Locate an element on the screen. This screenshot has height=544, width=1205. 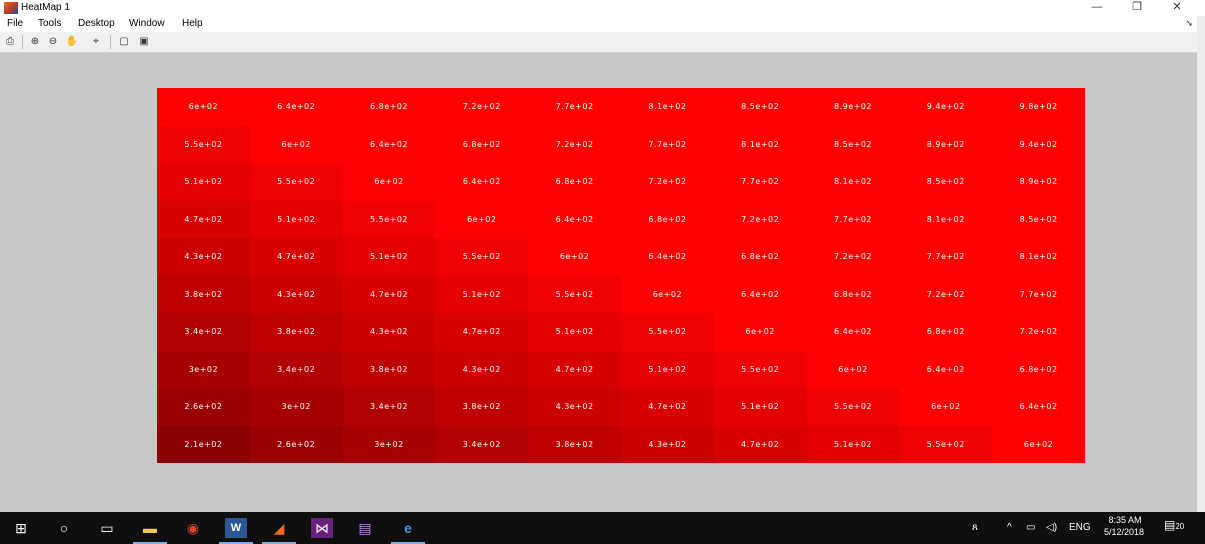
print-icon: ⎙ is located at coordinates (10, 42).